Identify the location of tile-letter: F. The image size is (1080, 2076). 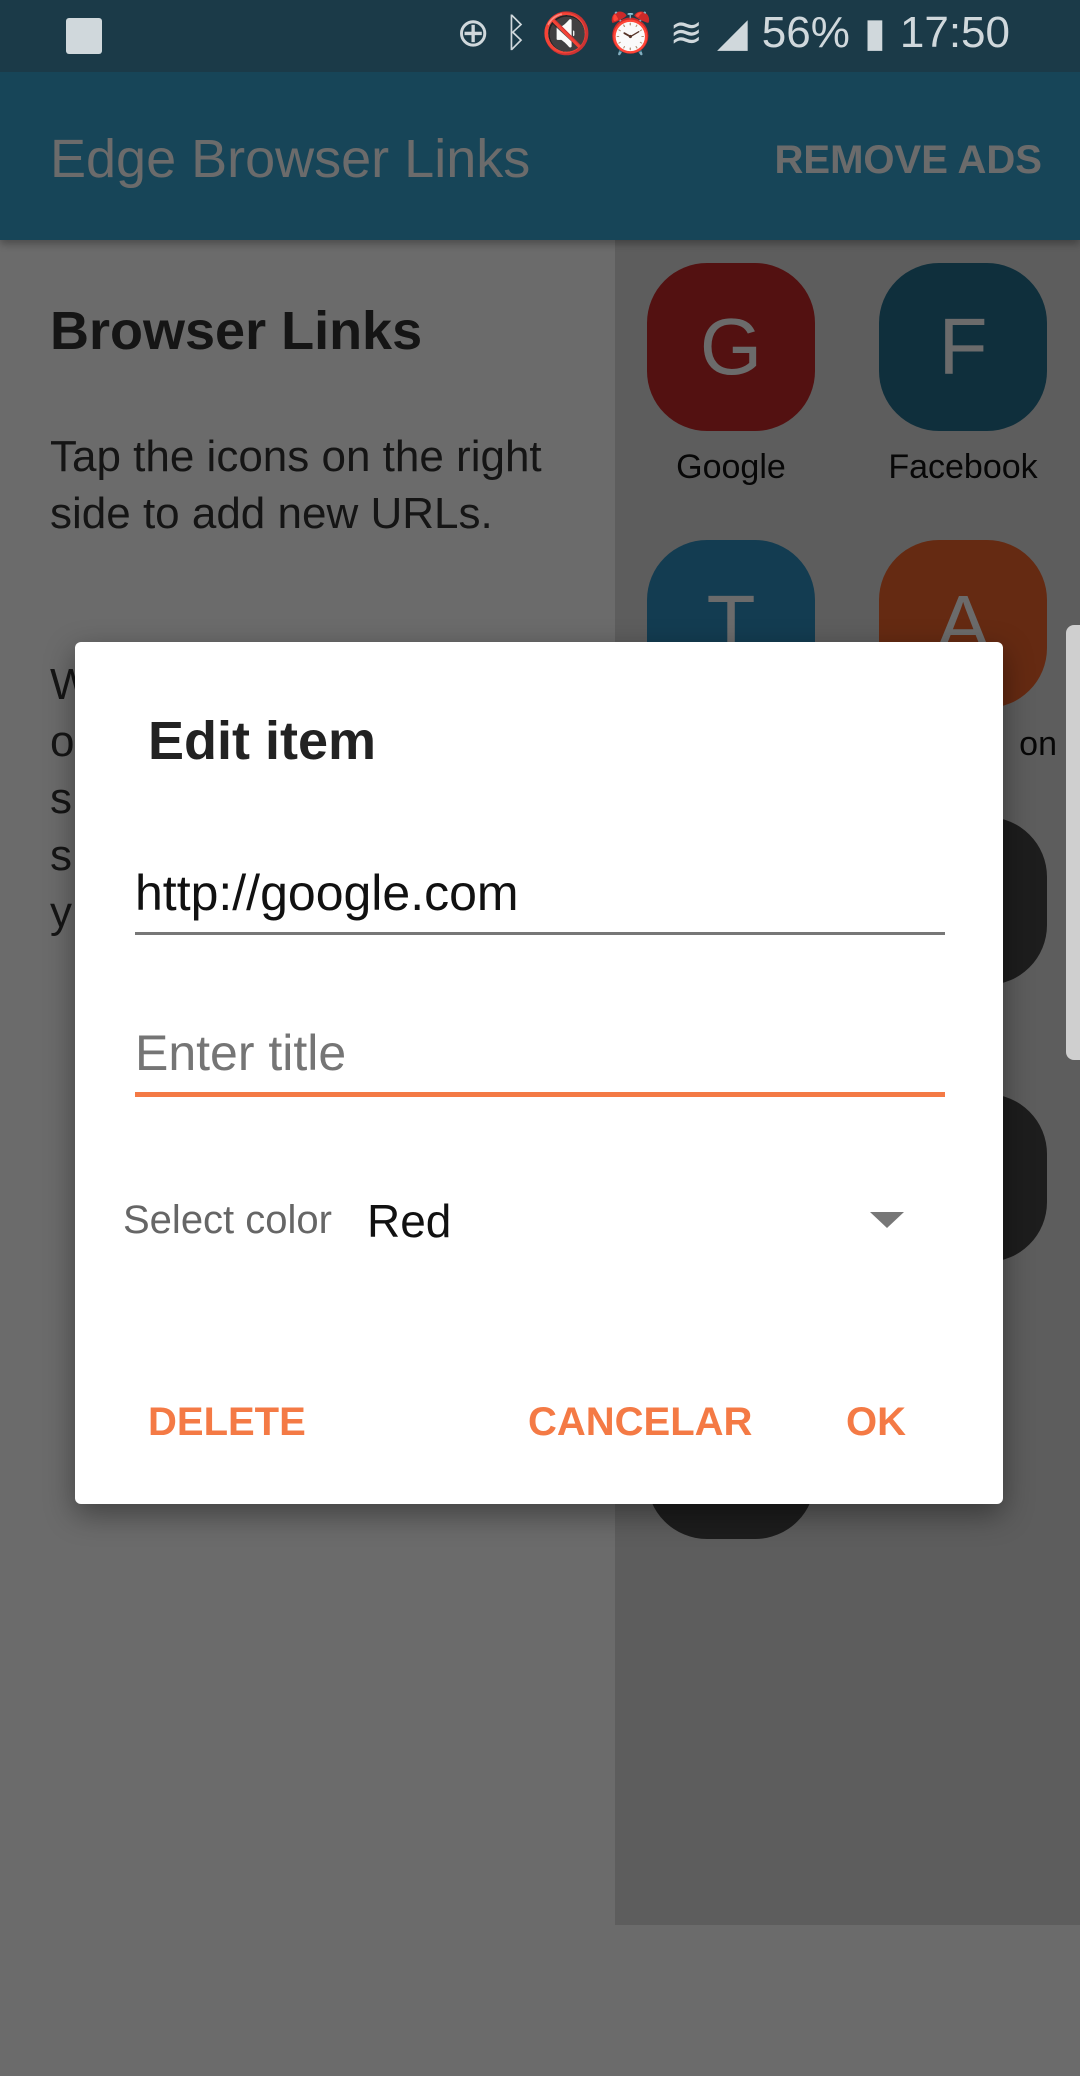
(963, 346).